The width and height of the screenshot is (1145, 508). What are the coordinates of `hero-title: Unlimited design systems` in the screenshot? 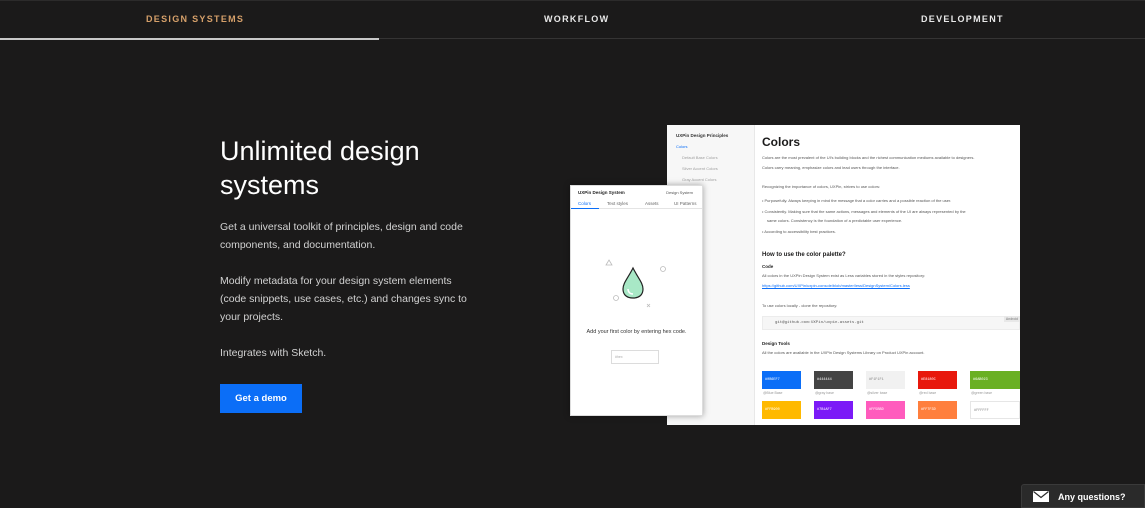 It's located at (320, 168).